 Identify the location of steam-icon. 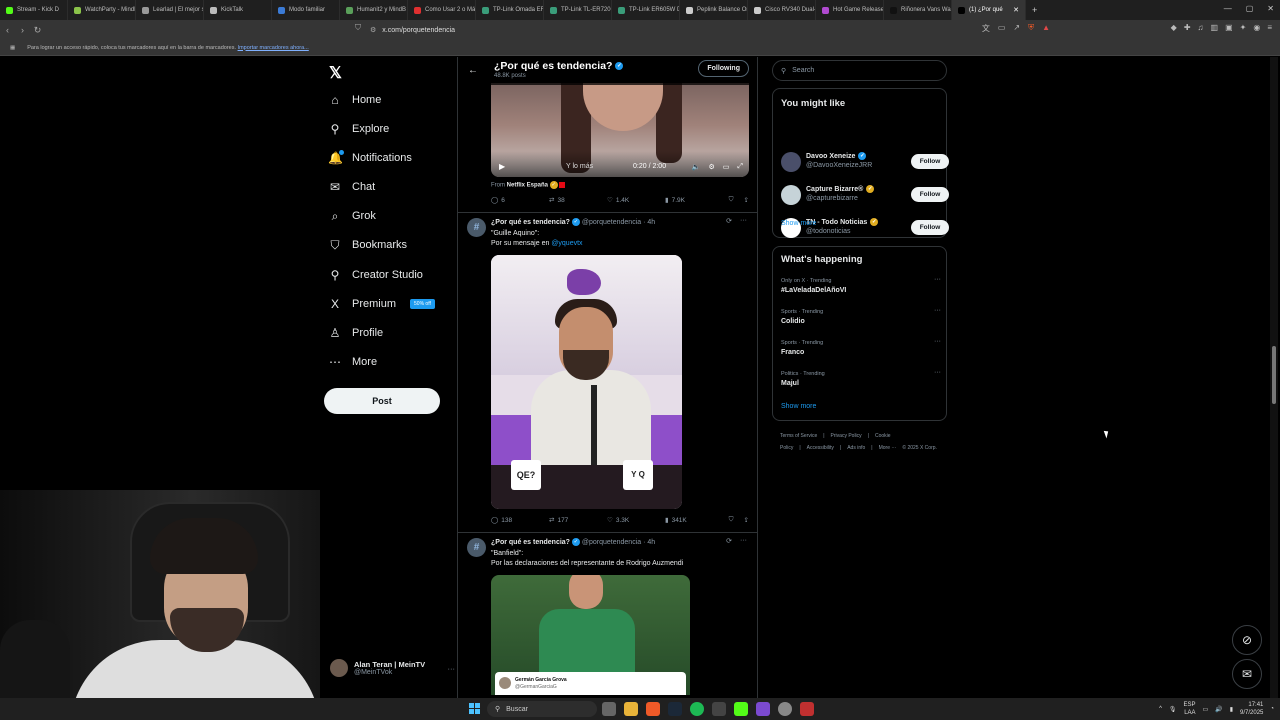
(675, 709).